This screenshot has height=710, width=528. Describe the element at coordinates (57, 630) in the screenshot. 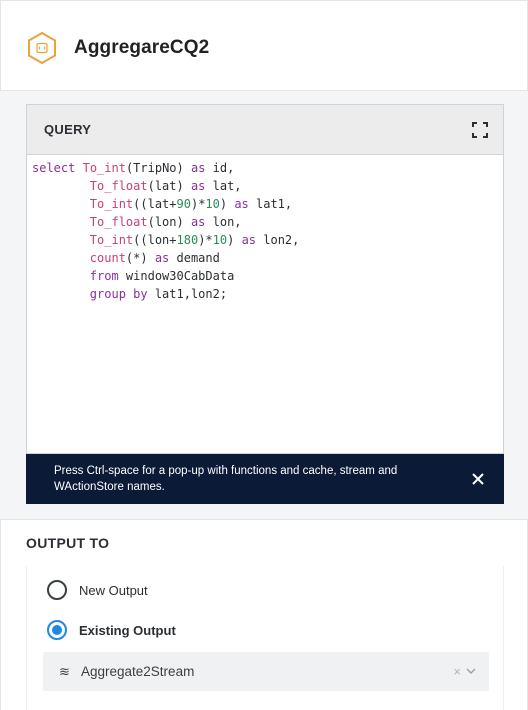

I see `existing-output-radio` at that location.